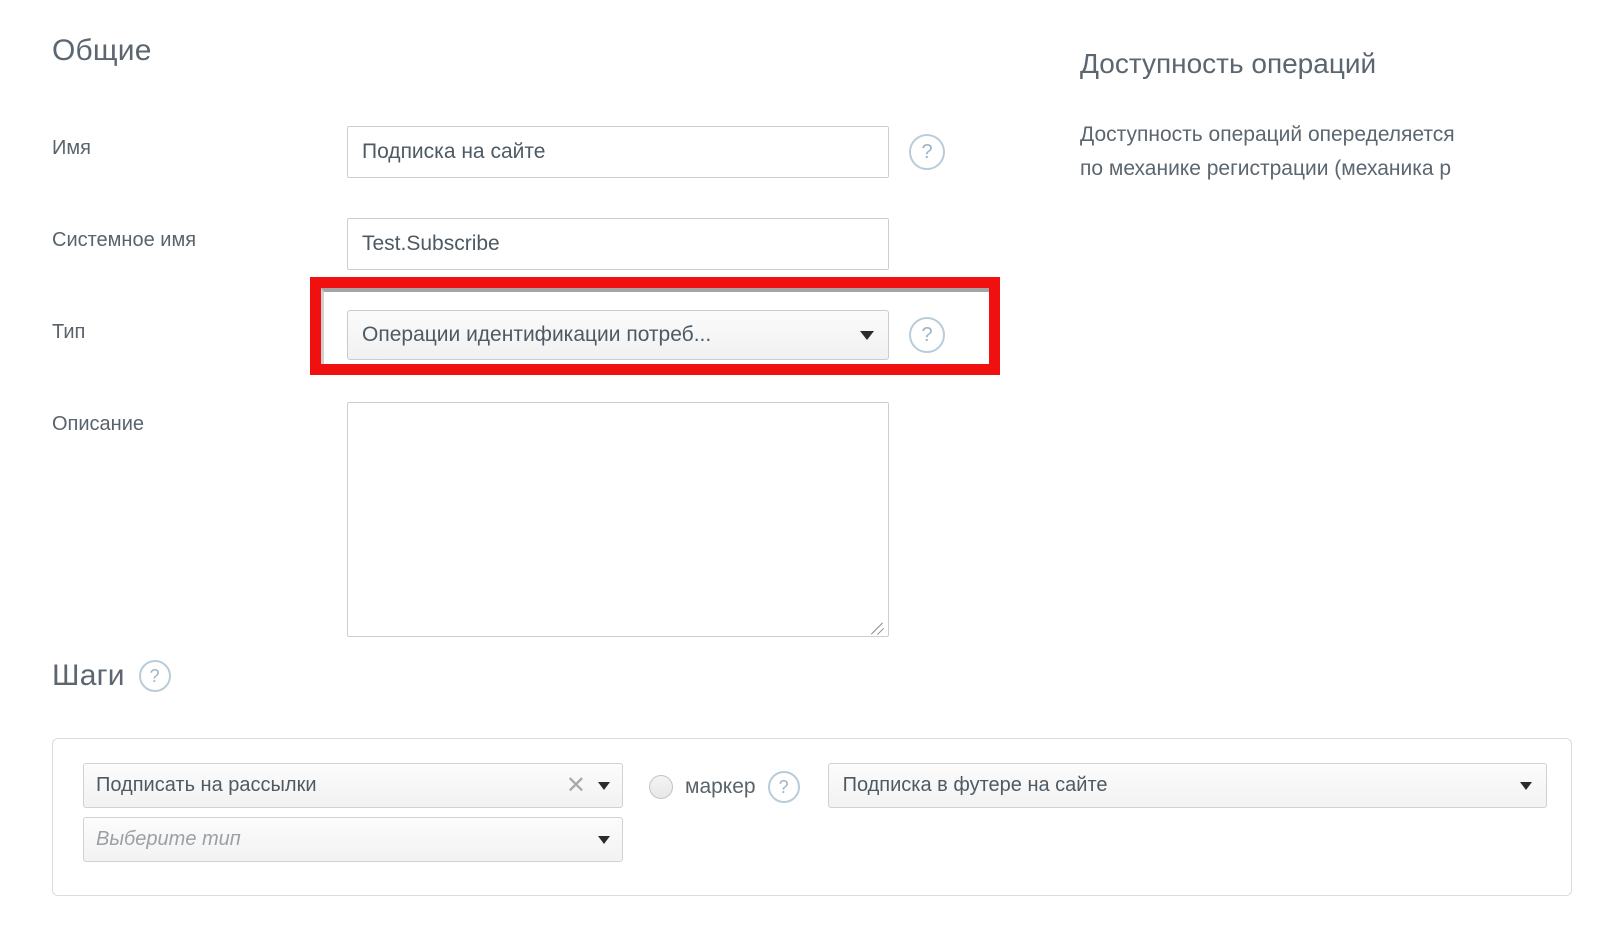 The width and height of the screenshot is (1600, 948). I want to click on type-field-label: Тип, so click(69, 332).